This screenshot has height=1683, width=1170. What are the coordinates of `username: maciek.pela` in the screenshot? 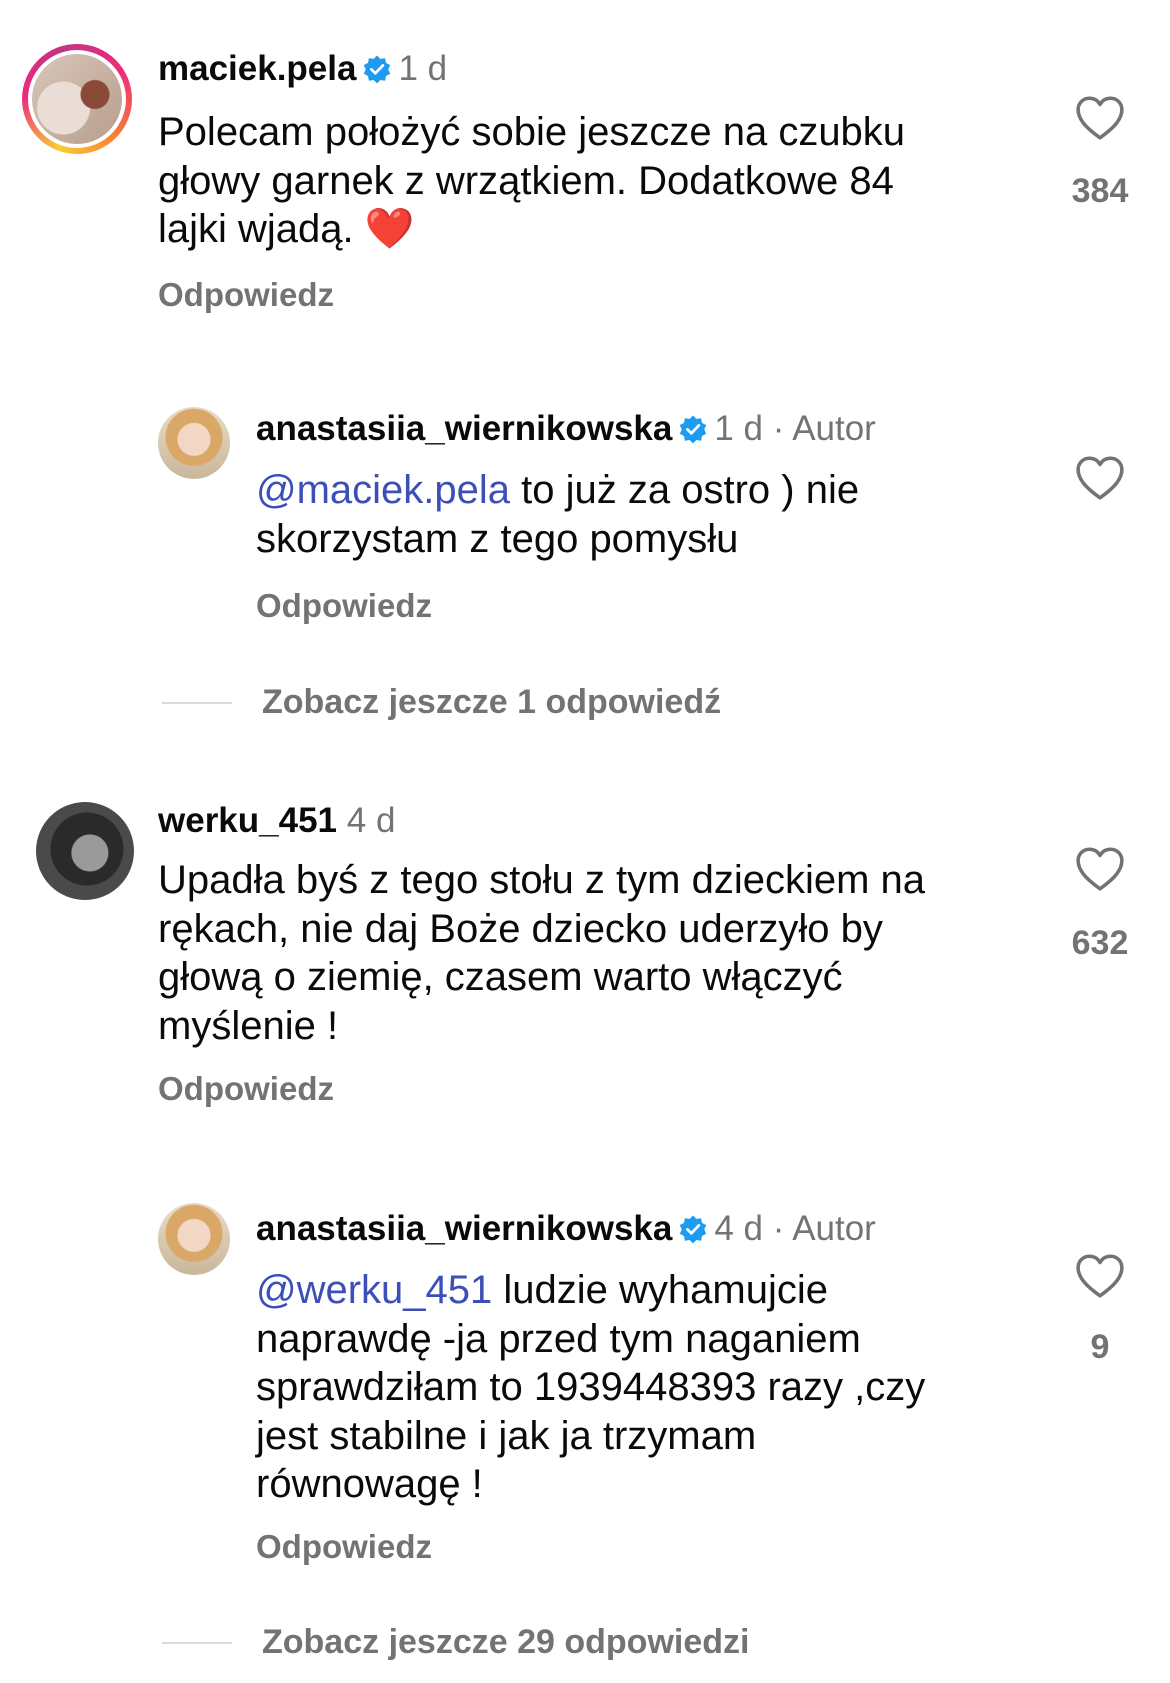 It's located at (257, 68).